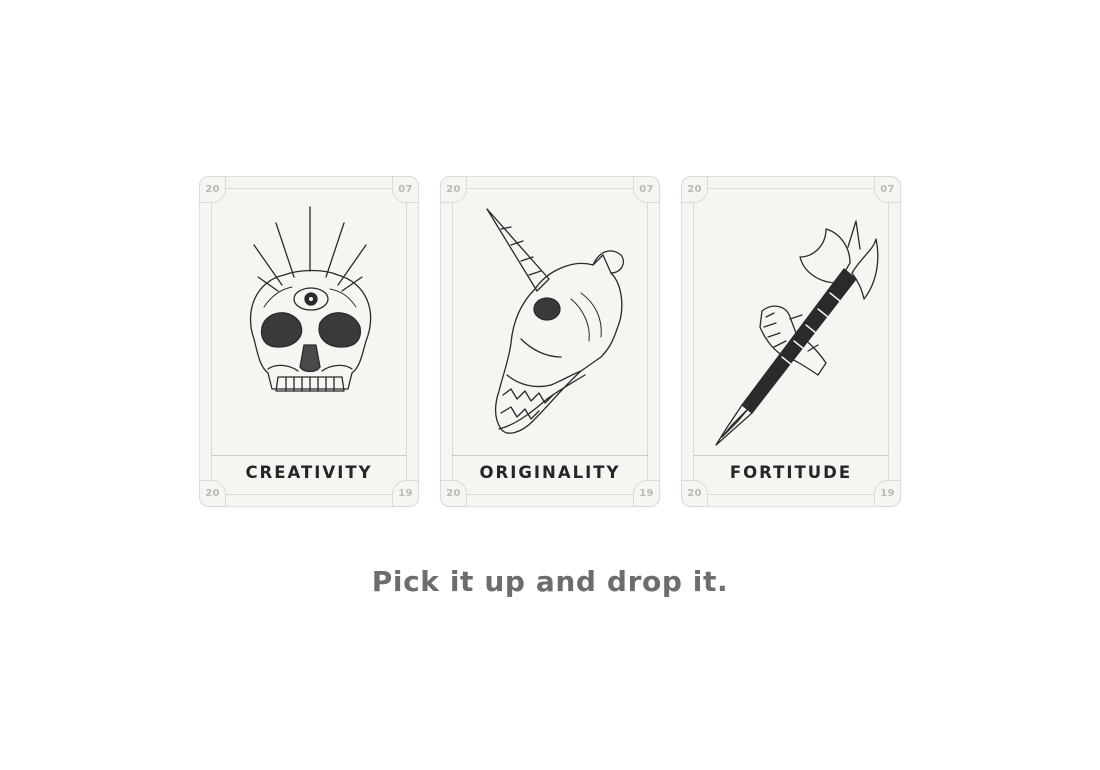 This screenshot has height=770, width=1100. Describe the element at coordinates (550, 581) in the screenshot. I see `instruction-caption: Pick it up and drop it.` at that location.